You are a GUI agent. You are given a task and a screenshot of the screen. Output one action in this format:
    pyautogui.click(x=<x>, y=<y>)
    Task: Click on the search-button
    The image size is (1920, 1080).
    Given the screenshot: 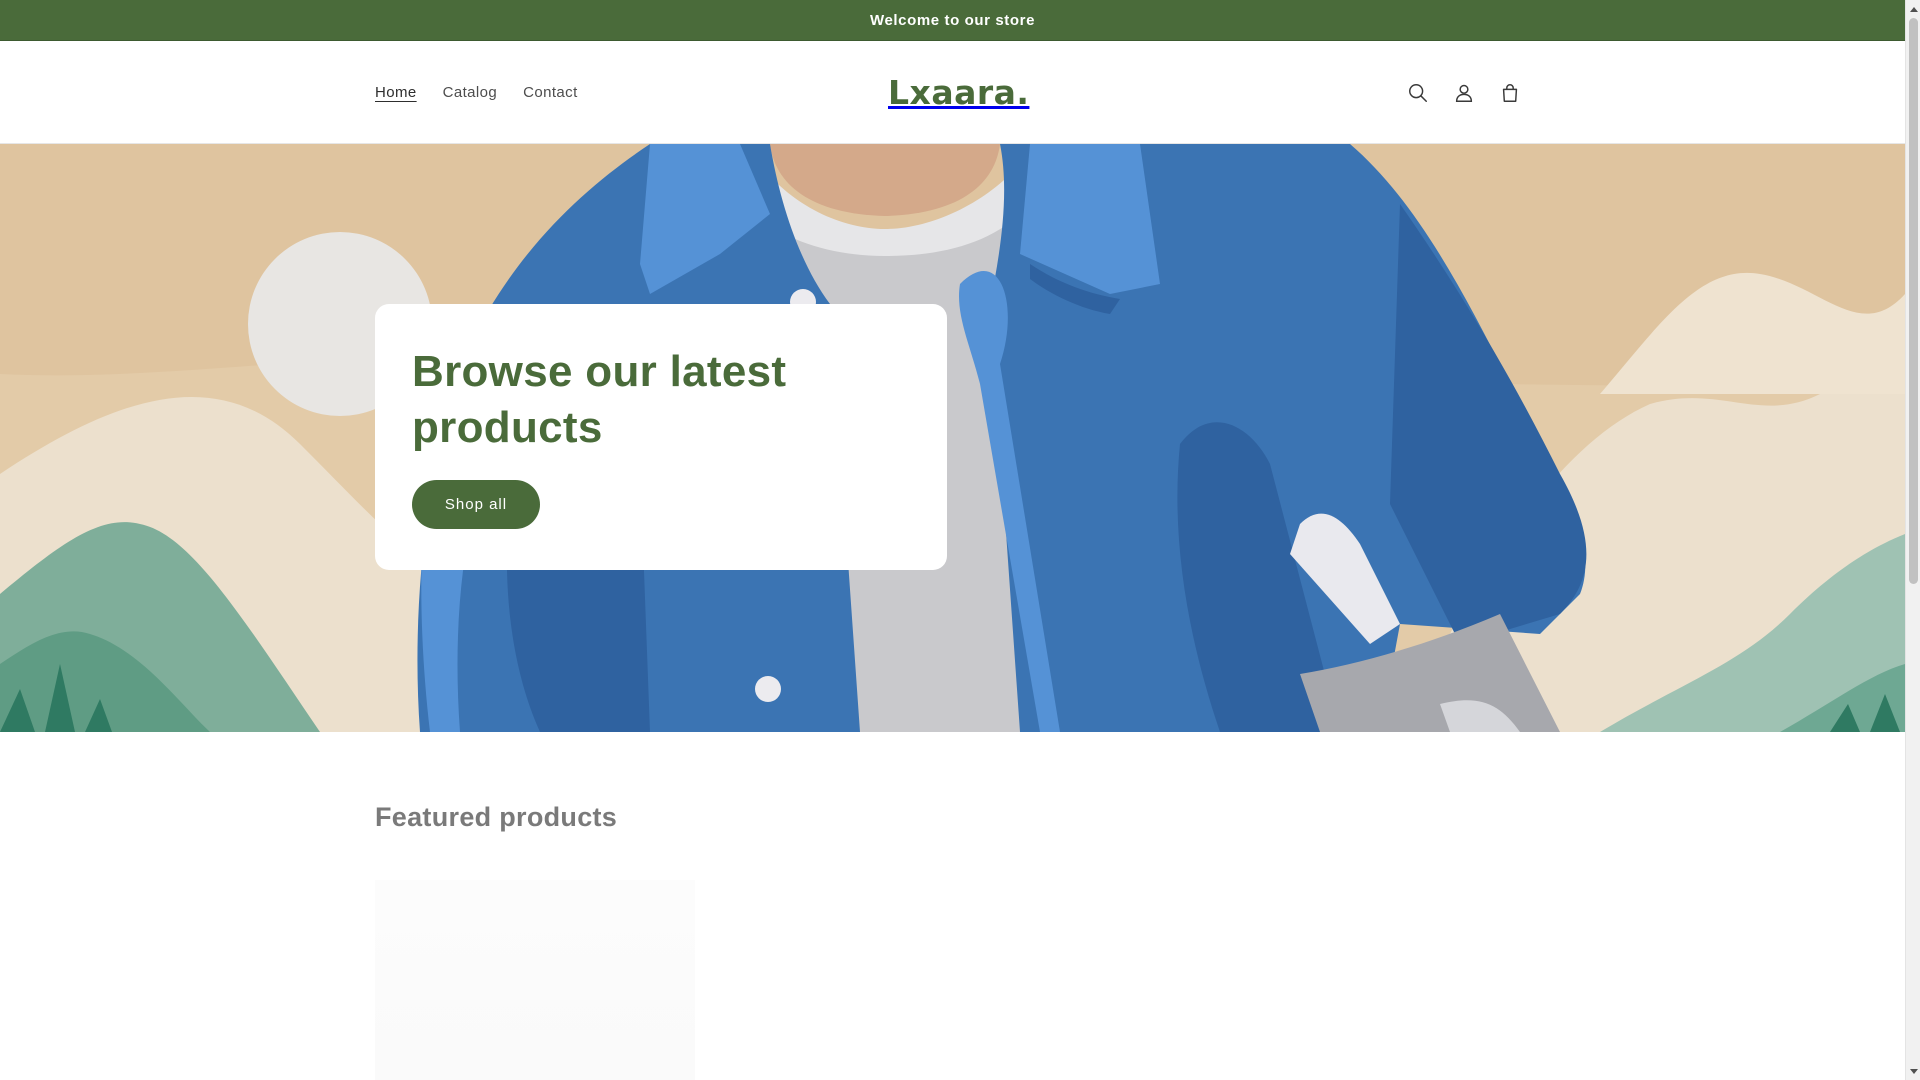 What is the action you would take?
    pyautogui.click(x=1418, y=93)
    